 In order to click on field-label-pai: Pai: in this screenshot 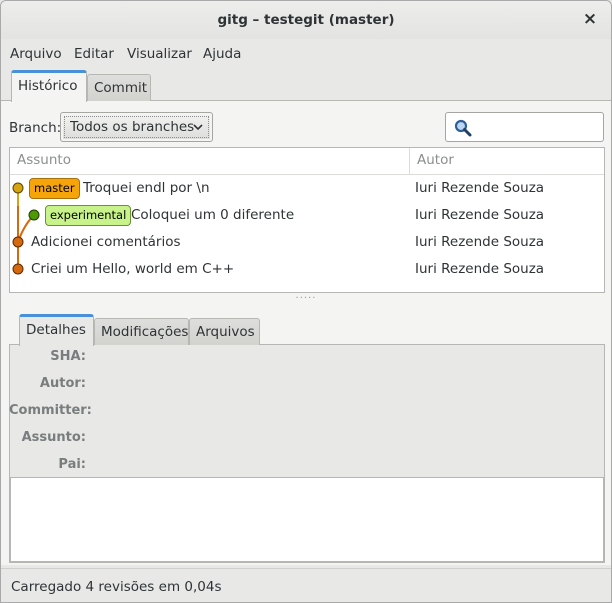, I will do `click(72, 464)`.